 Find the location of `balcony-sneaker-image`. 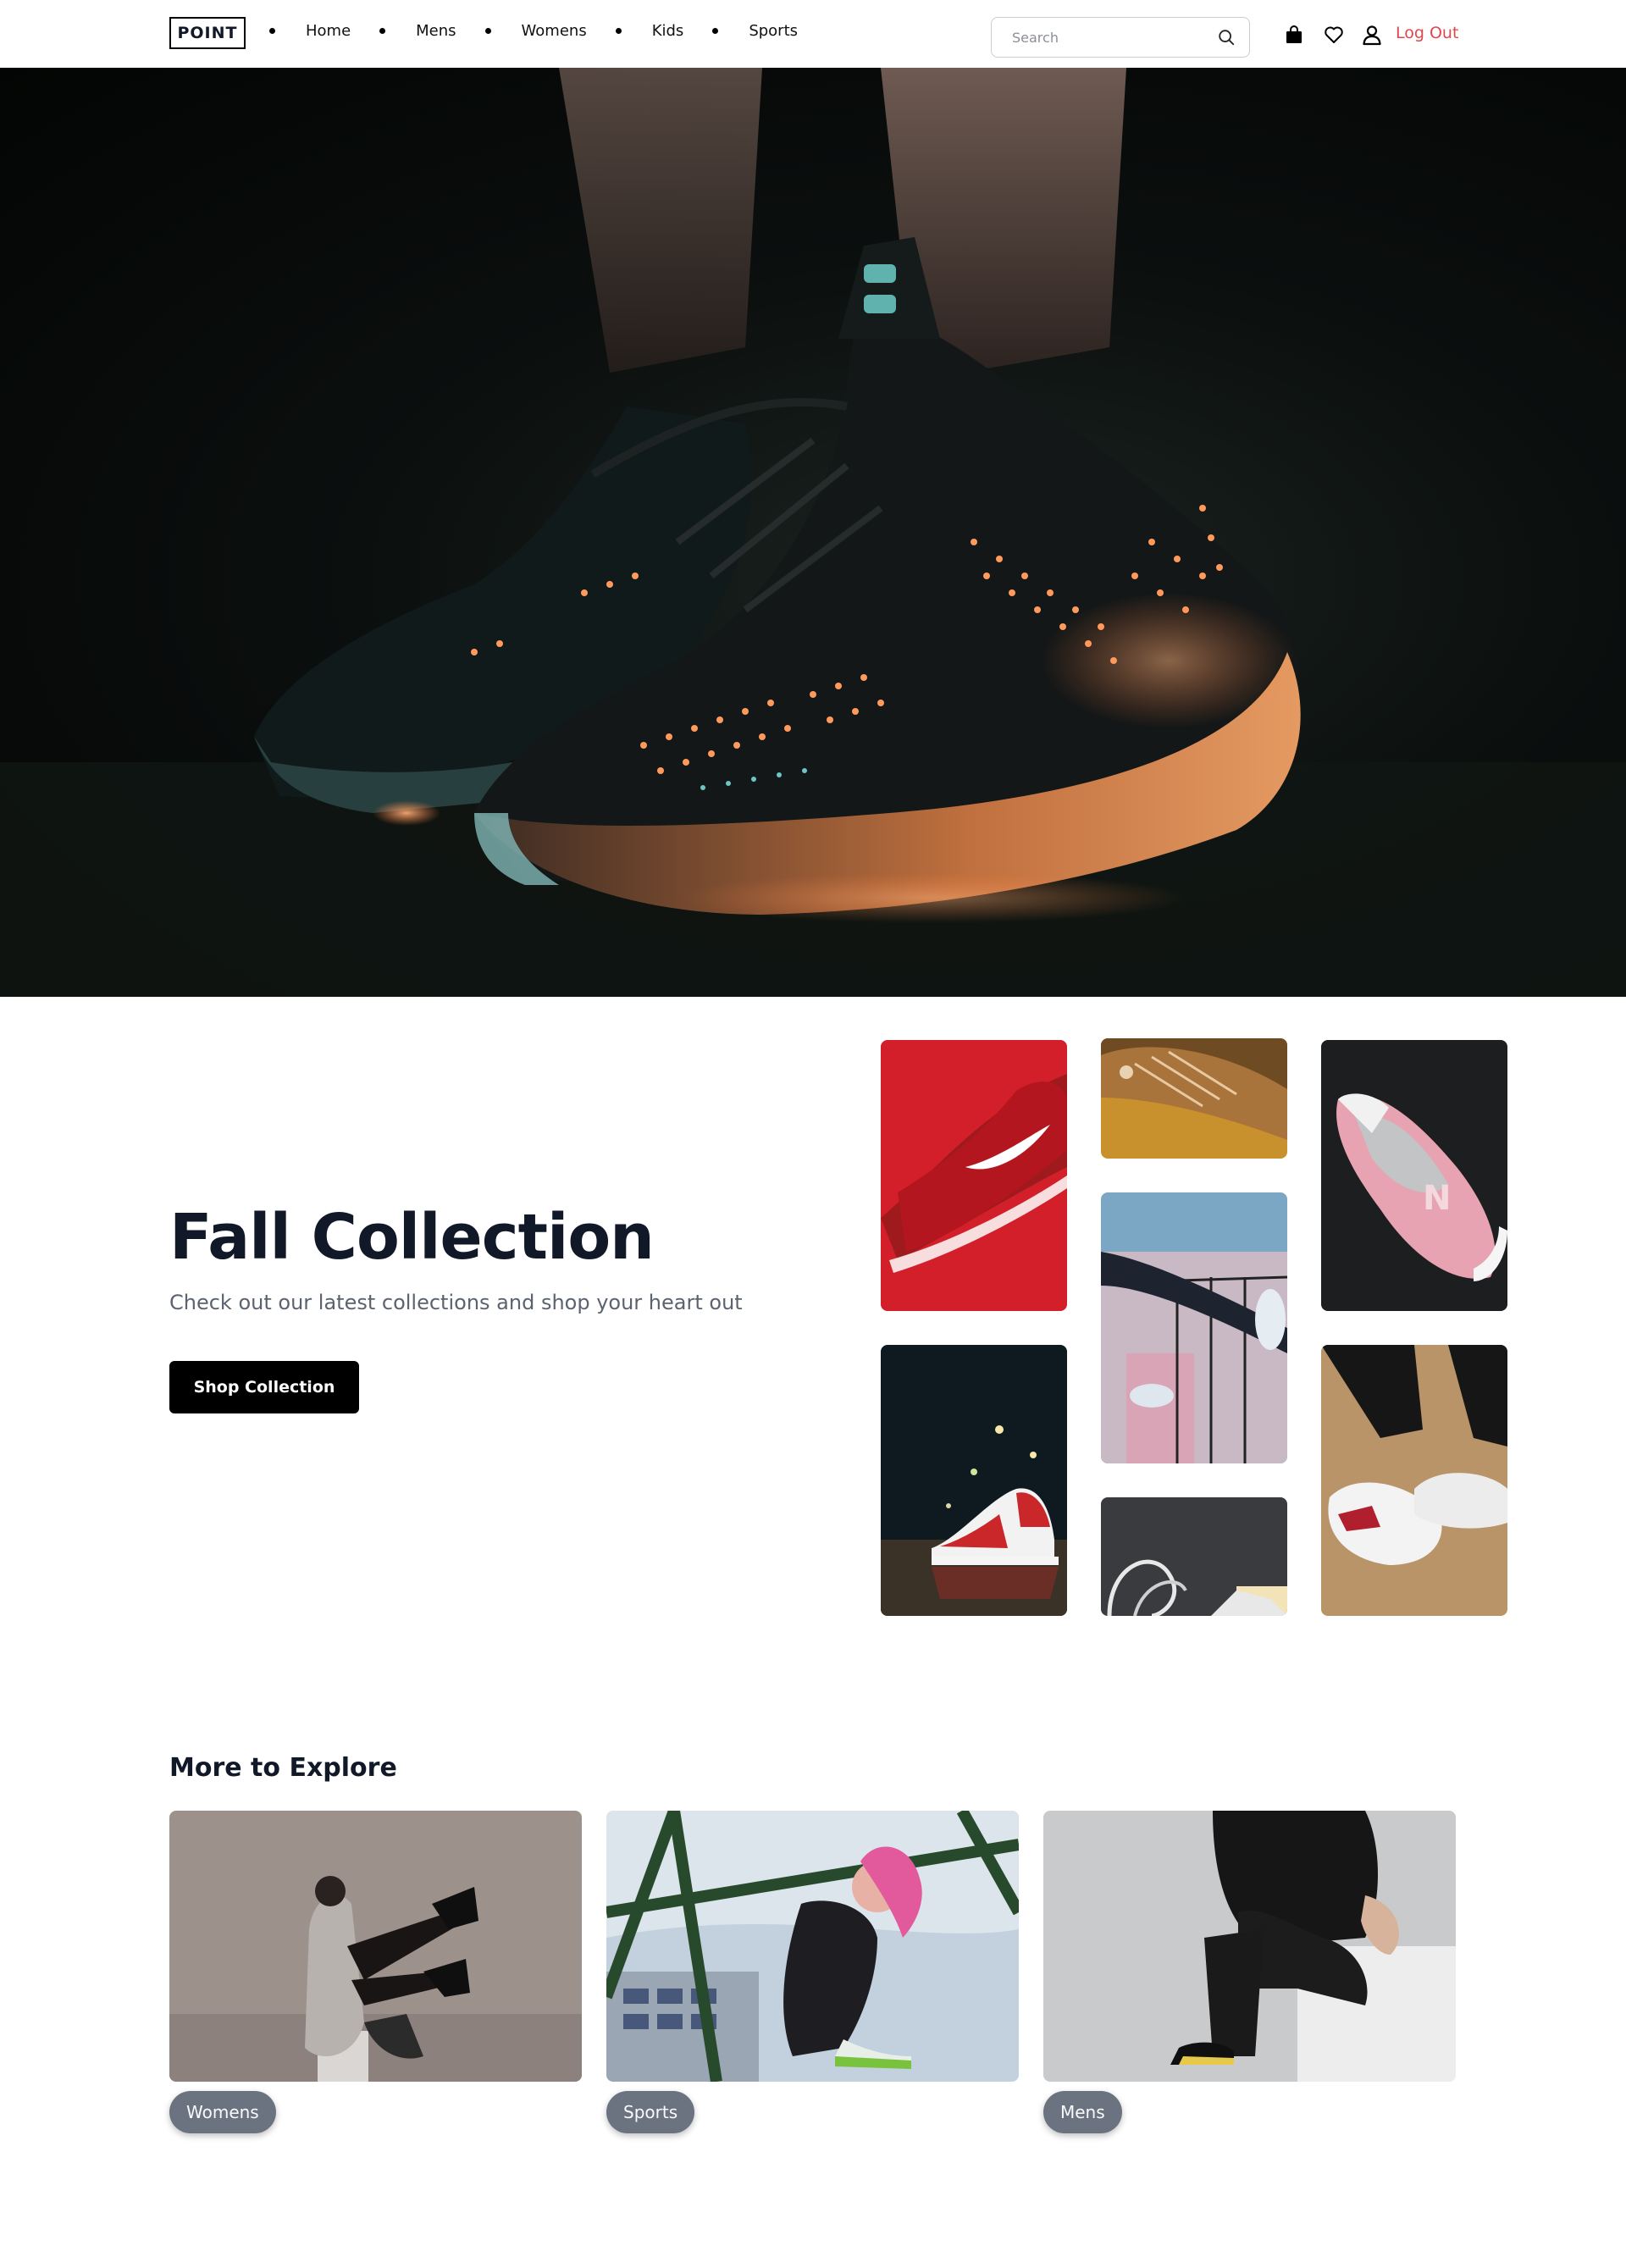

balcony-sneaker-image is located at coordinates (1194, 1327).